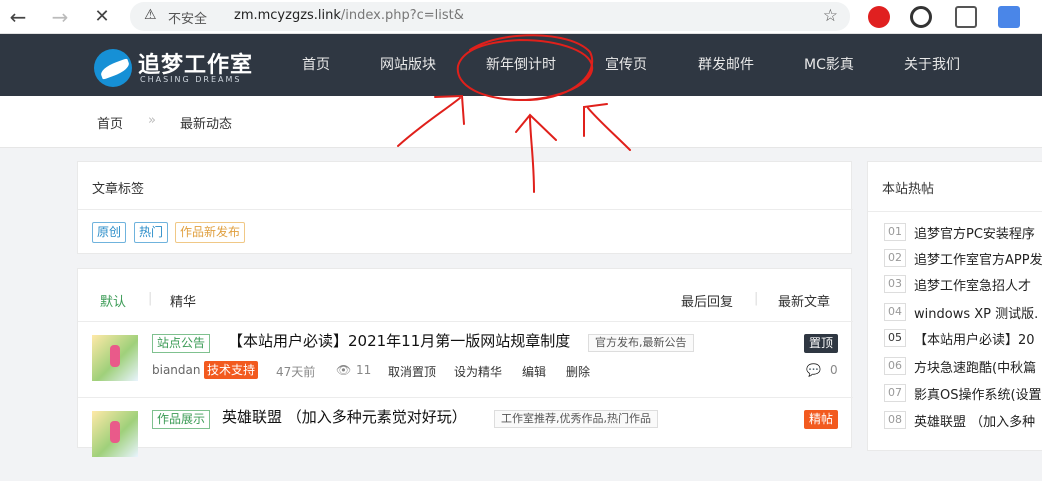  I want to click on tags-panel: 文章标签 原创 热门 作品新发布, so click(465, 207).